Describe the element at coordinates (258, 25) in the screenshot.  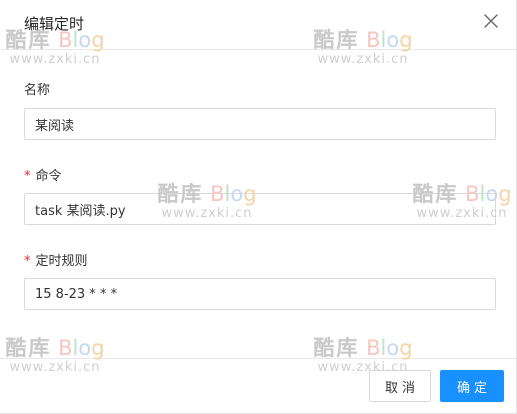
I see `dialog-header: 编辑定时` at that location.